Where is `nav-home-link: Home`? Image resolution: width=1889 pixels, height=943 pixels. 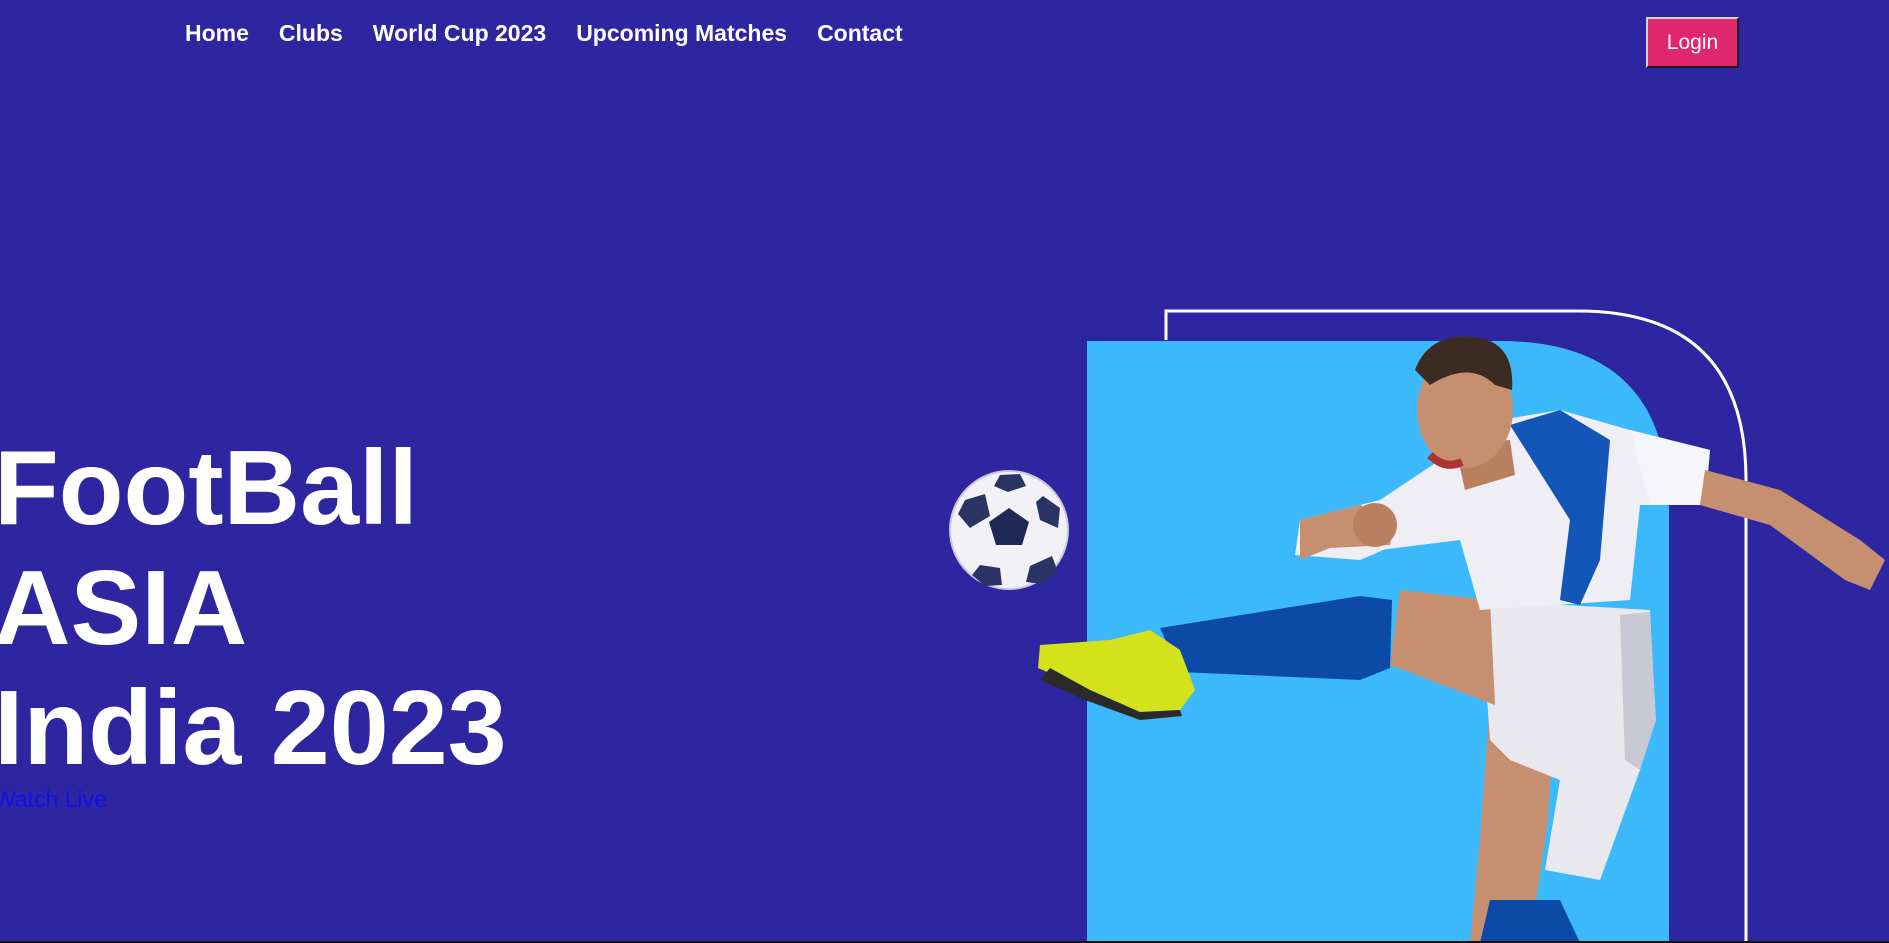 nav-home-link: Home is located at coordinates (217, 33).